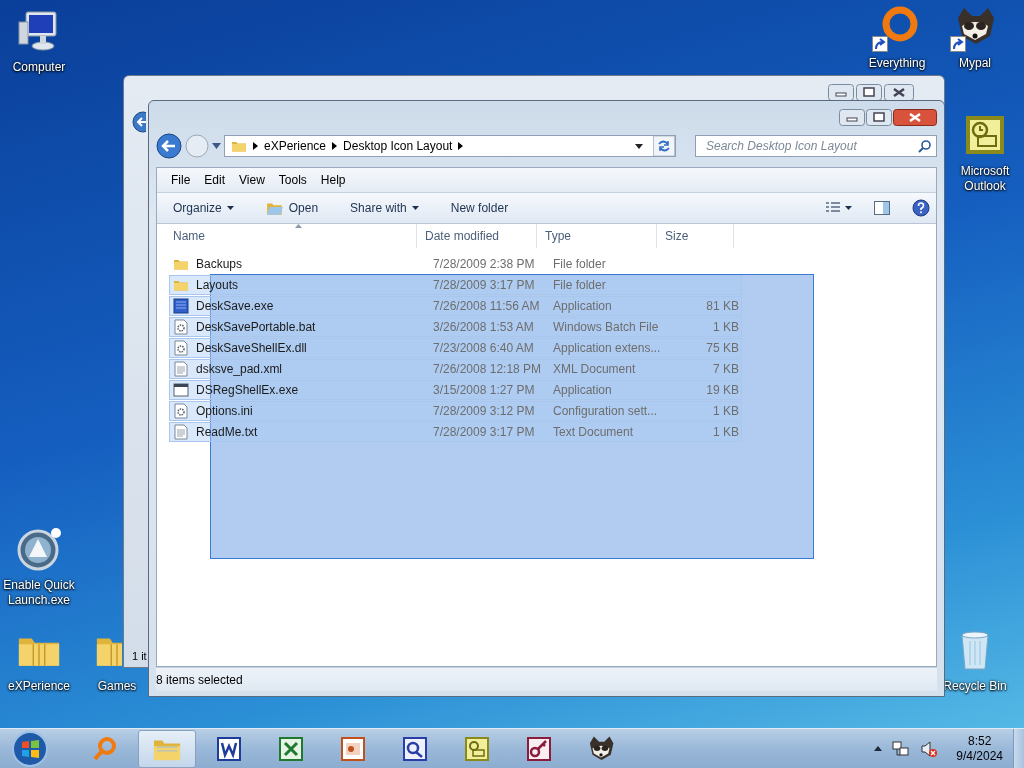 This screenshot has height=768, width=1024. Describe the element at coordinates (384, 208) in the screenshot. I see `toolbar-button: Share with` at that location.